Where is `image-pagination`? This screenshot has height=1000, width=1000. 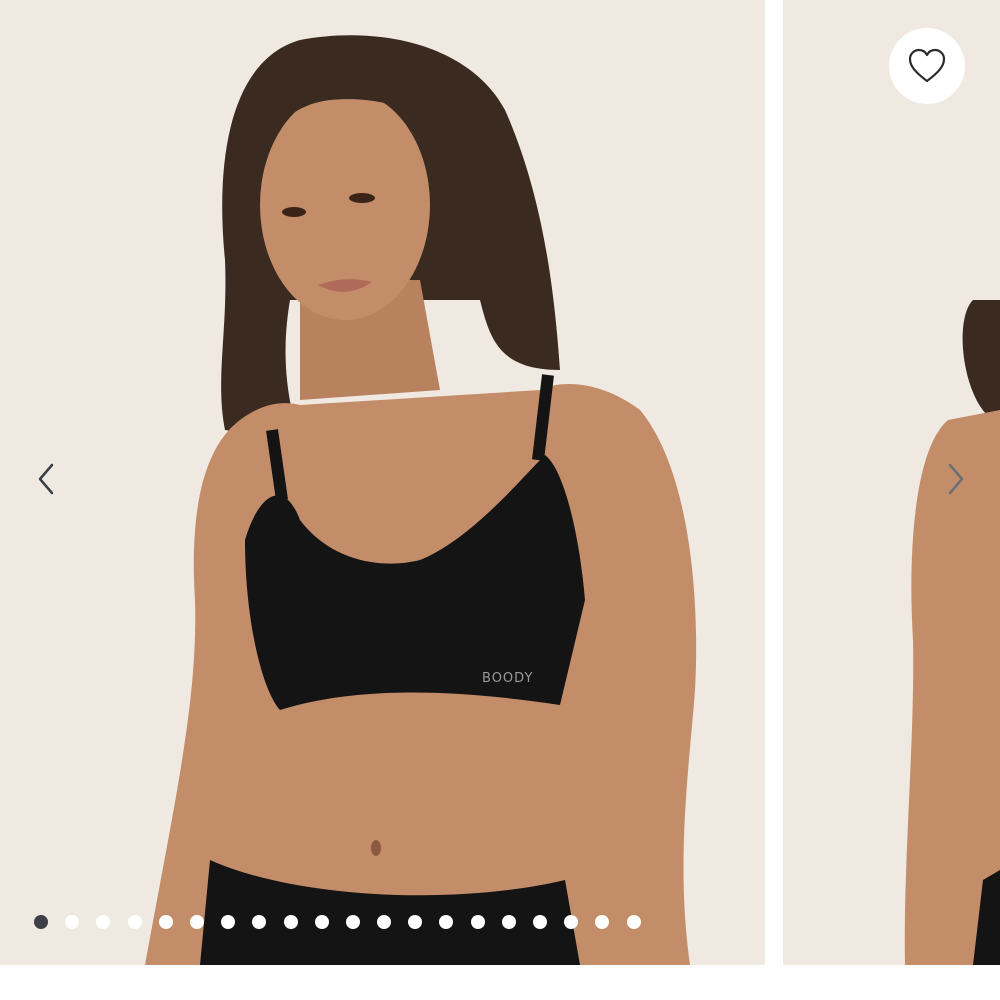 image-pagination is located at coordinates (337, 922).